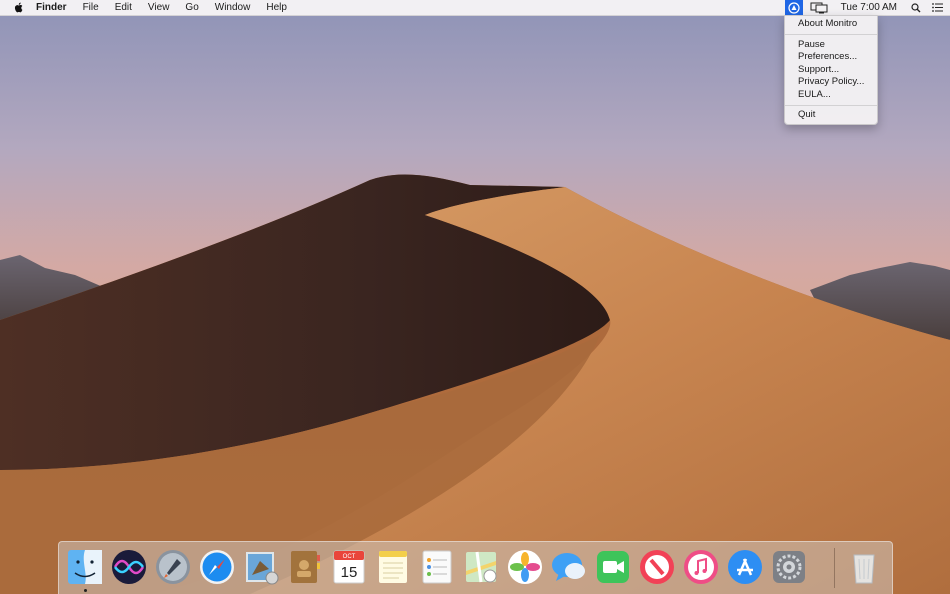  What do you see at coordinates (393, 567) in the screenshot?
I see `dock-notes-icon` at bounding box center [393, 567].